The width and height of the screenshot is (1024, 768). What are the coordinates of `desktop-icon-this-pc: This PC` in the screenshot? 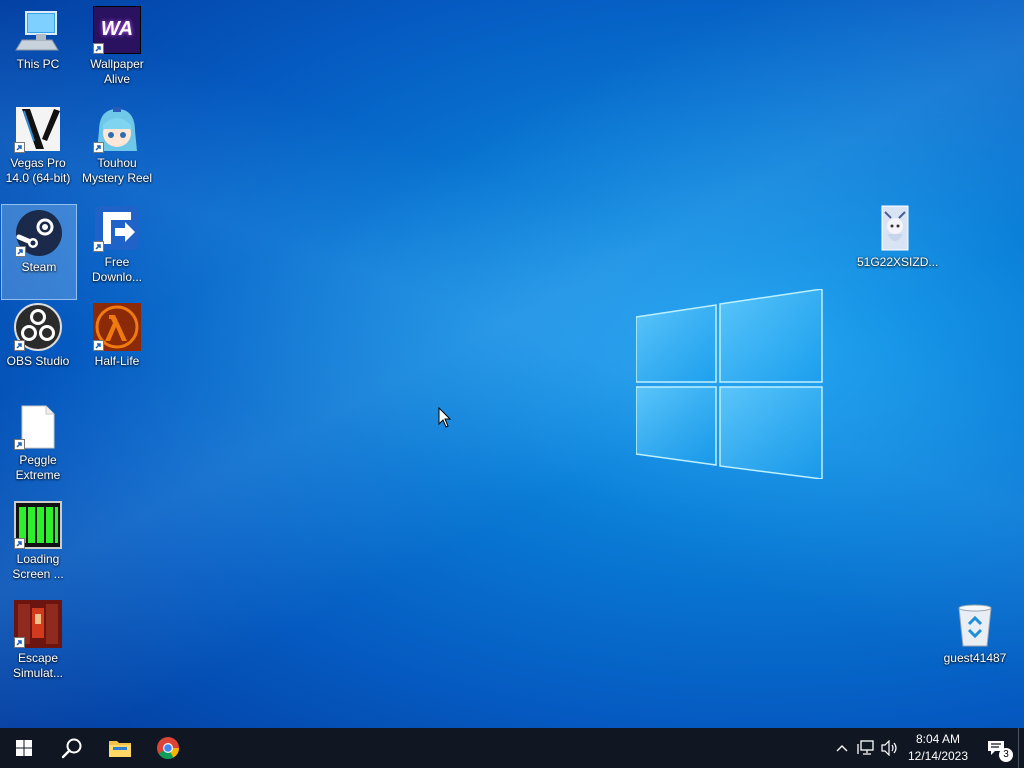 It's located at (38, 50).